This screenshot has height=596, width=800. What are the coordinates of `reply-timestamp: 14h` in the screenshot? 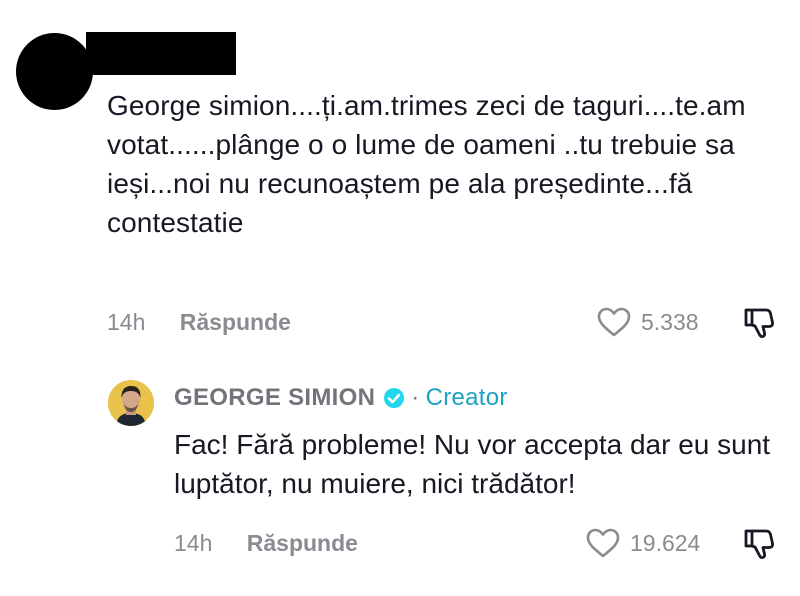 It's located at (193, 543).